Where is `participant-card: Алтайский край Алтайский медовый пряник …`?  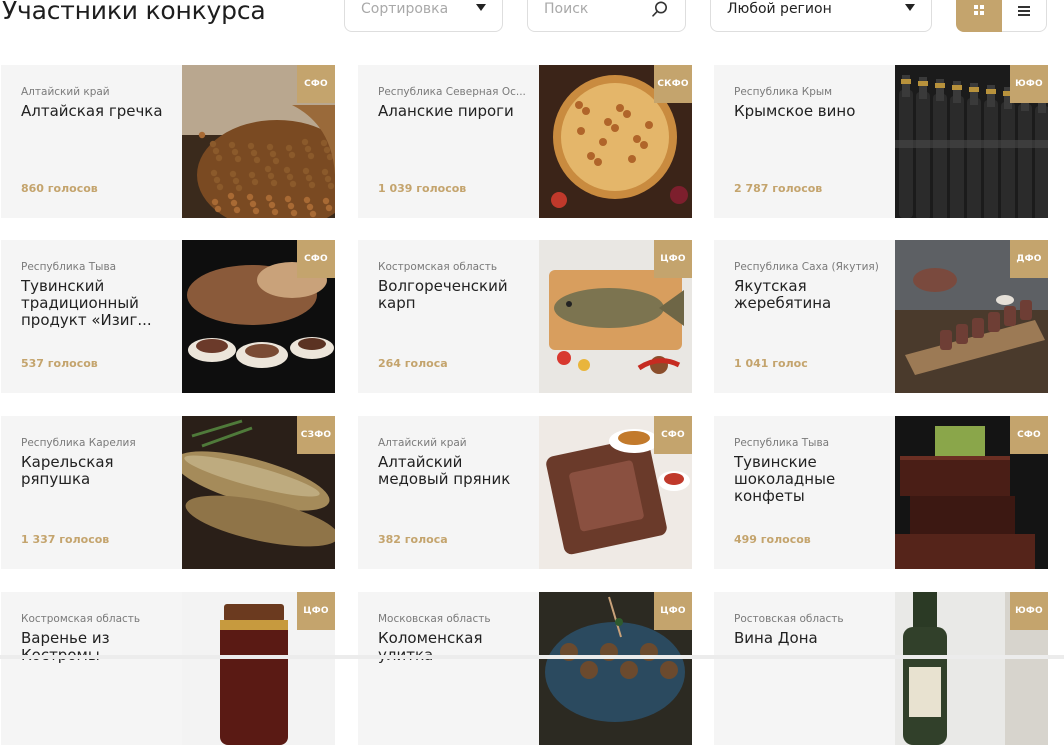 participant-card: Алтайский край Алтайский медовый пряник … is located at coordinates (525, 492).